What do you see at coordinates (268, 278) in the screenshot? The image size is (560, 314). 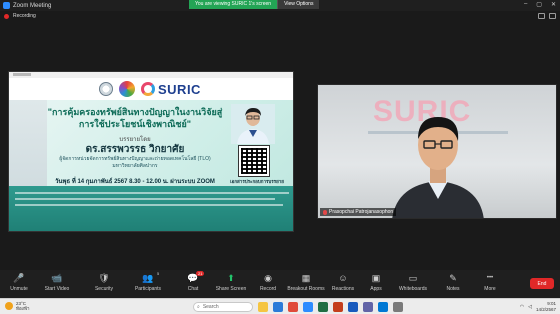 I see `record-icon: ◉` at bounding box center [268, 278].